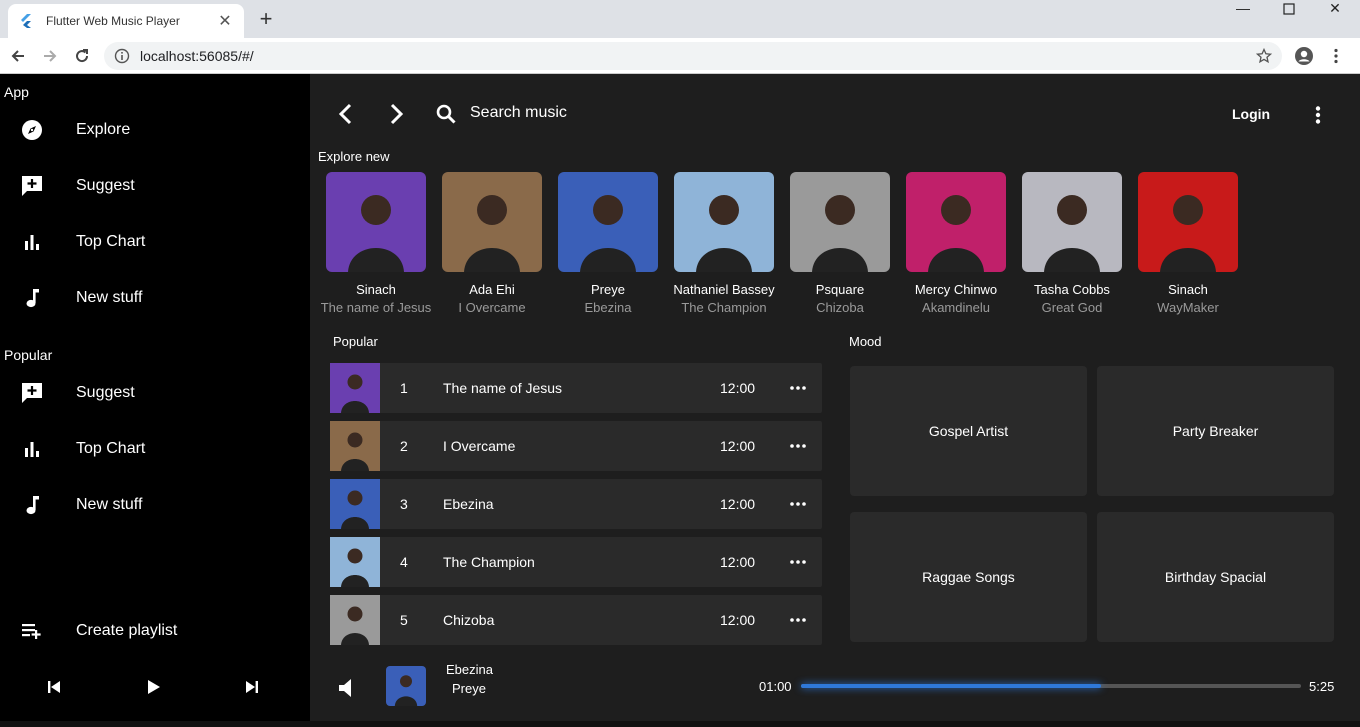 The image size is (1360, 727). What do you see at coordinates (968, 431) in the screenshot?
I see `mood-tile: Gospel Artist` at bounding box center [968, 431].